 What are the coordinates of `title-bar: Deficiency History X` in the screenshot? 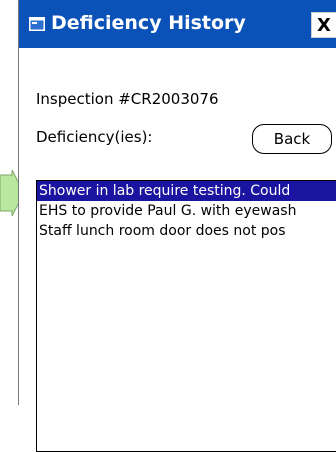 It's located at (177, 24).